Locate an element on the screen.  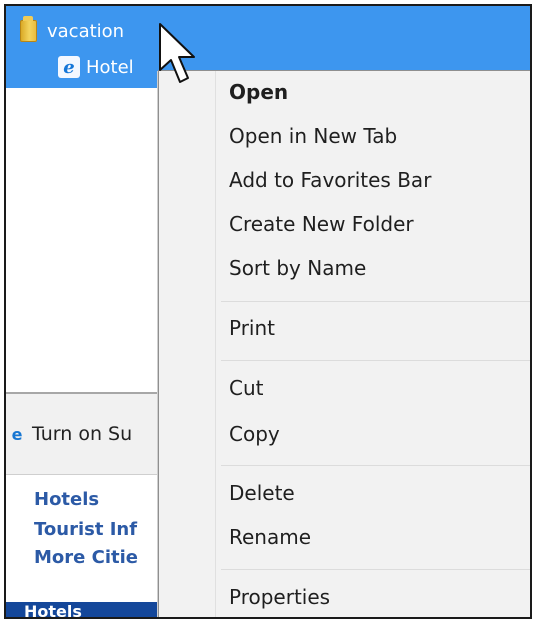
menu-item-add-to-favorites-bar: Add to Favorites Bar is located at coordinates (330, 180).